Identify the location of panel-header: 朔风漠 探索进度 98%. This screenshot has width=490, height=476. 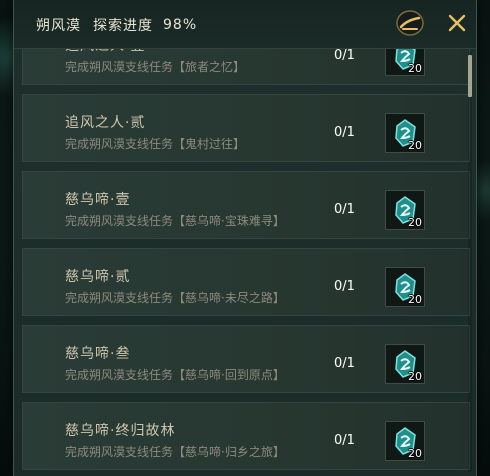
(245, 24).